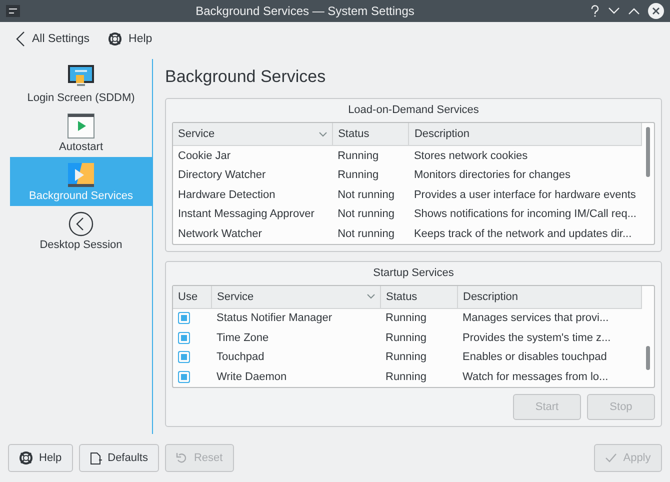  I want to click on sidebar-item: Autostart, so click(81, 132).